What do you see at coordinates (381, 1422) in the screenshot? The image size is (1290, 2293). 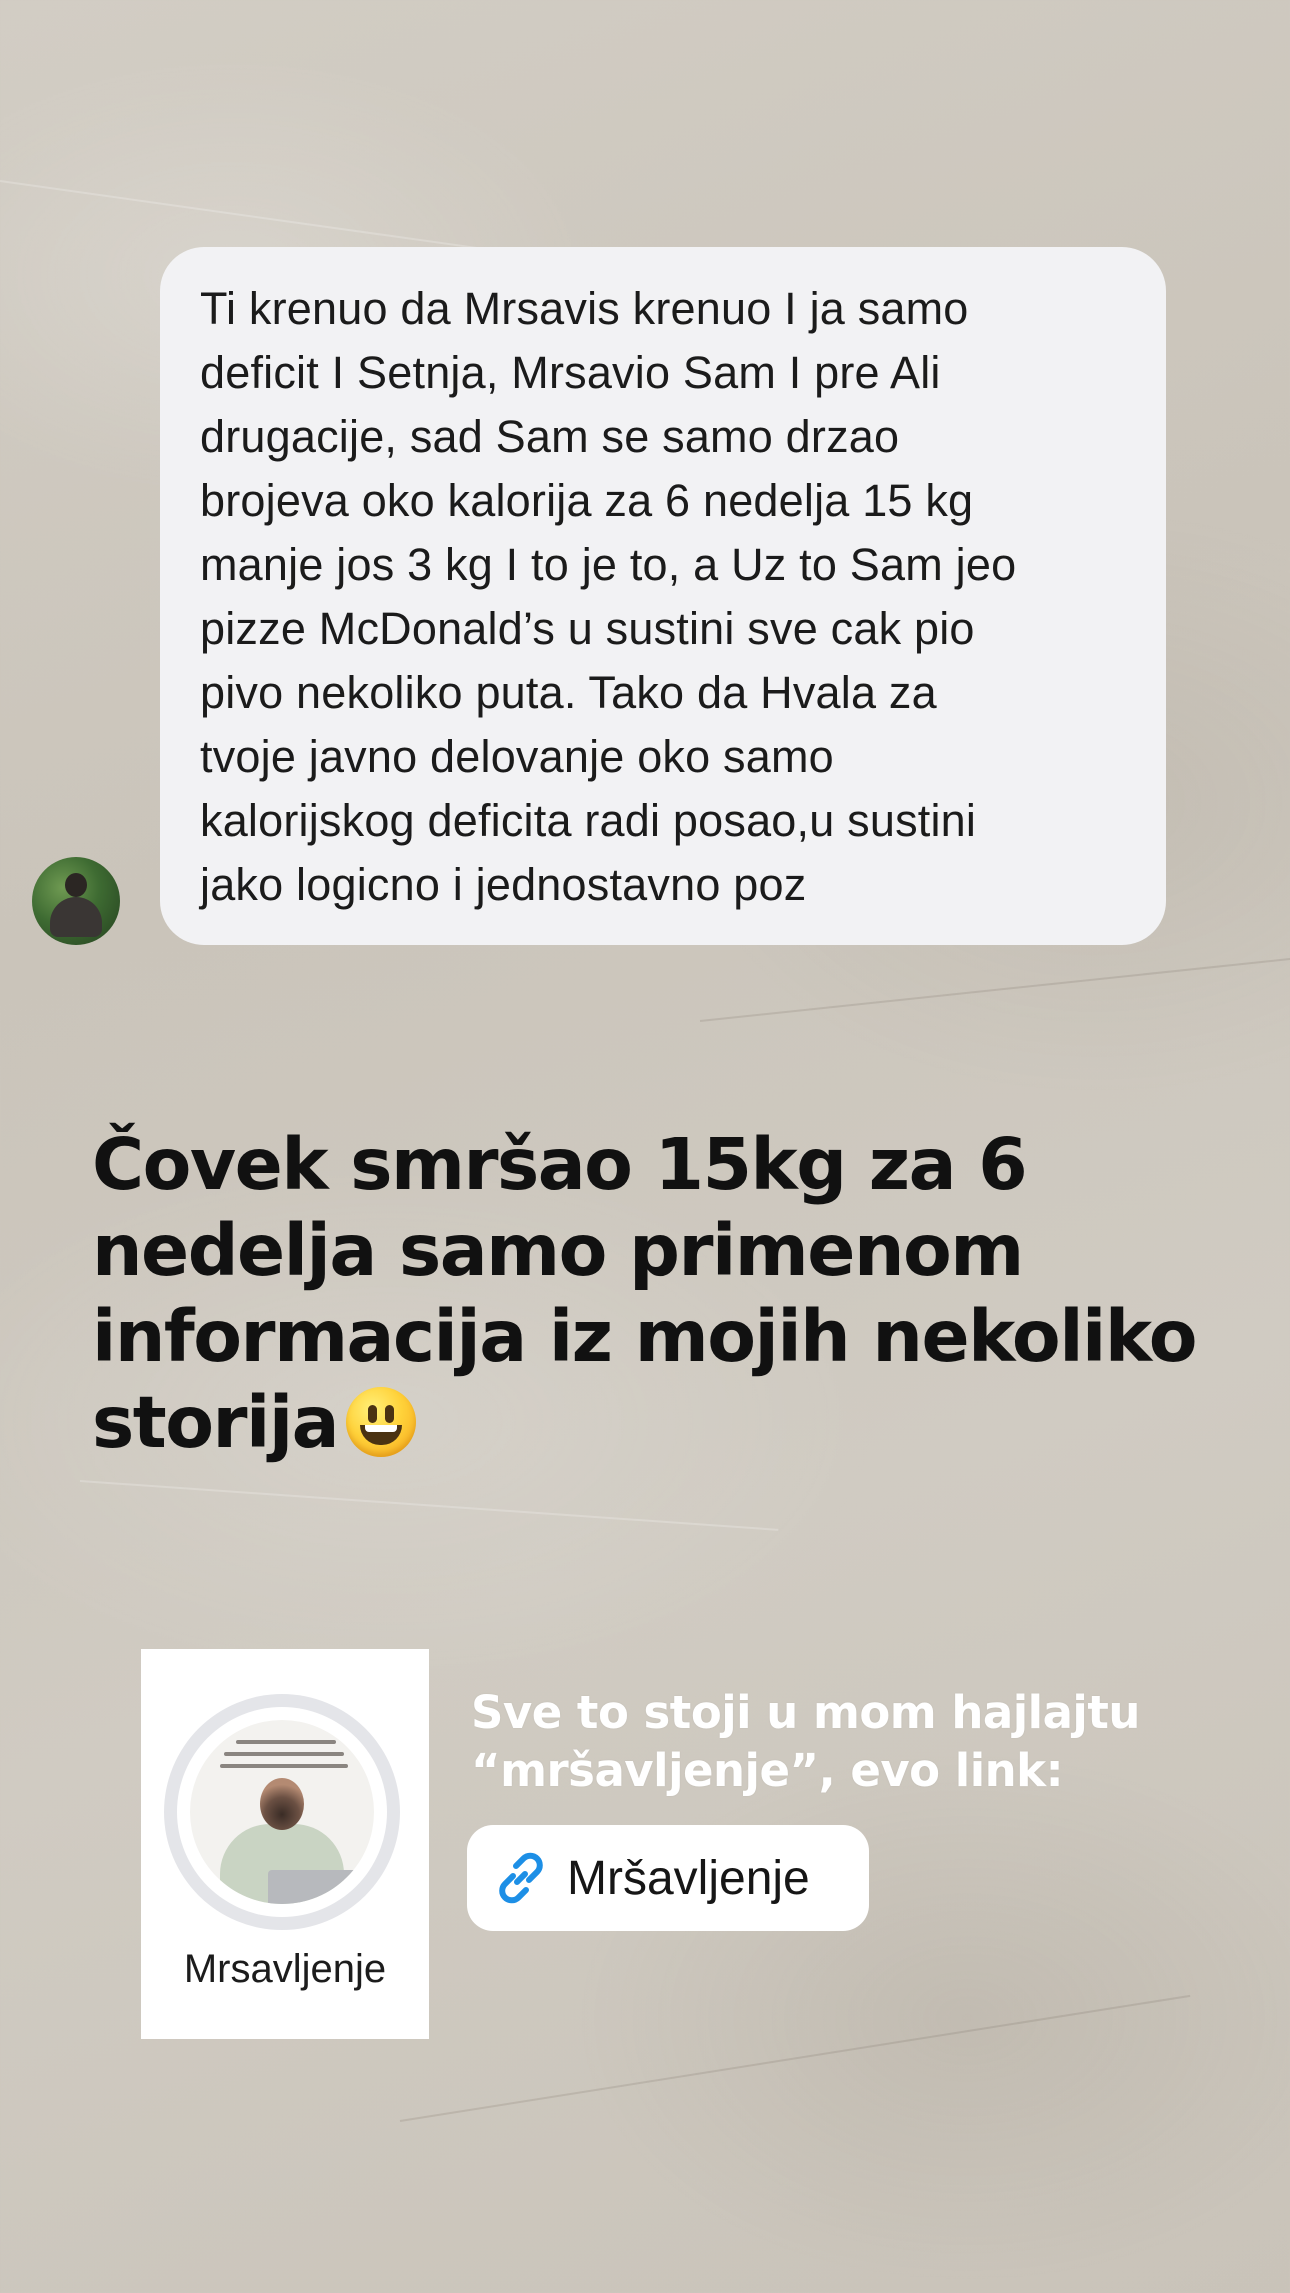 I see `smiley-emoji-icon` at bounding box center [381, 1422].